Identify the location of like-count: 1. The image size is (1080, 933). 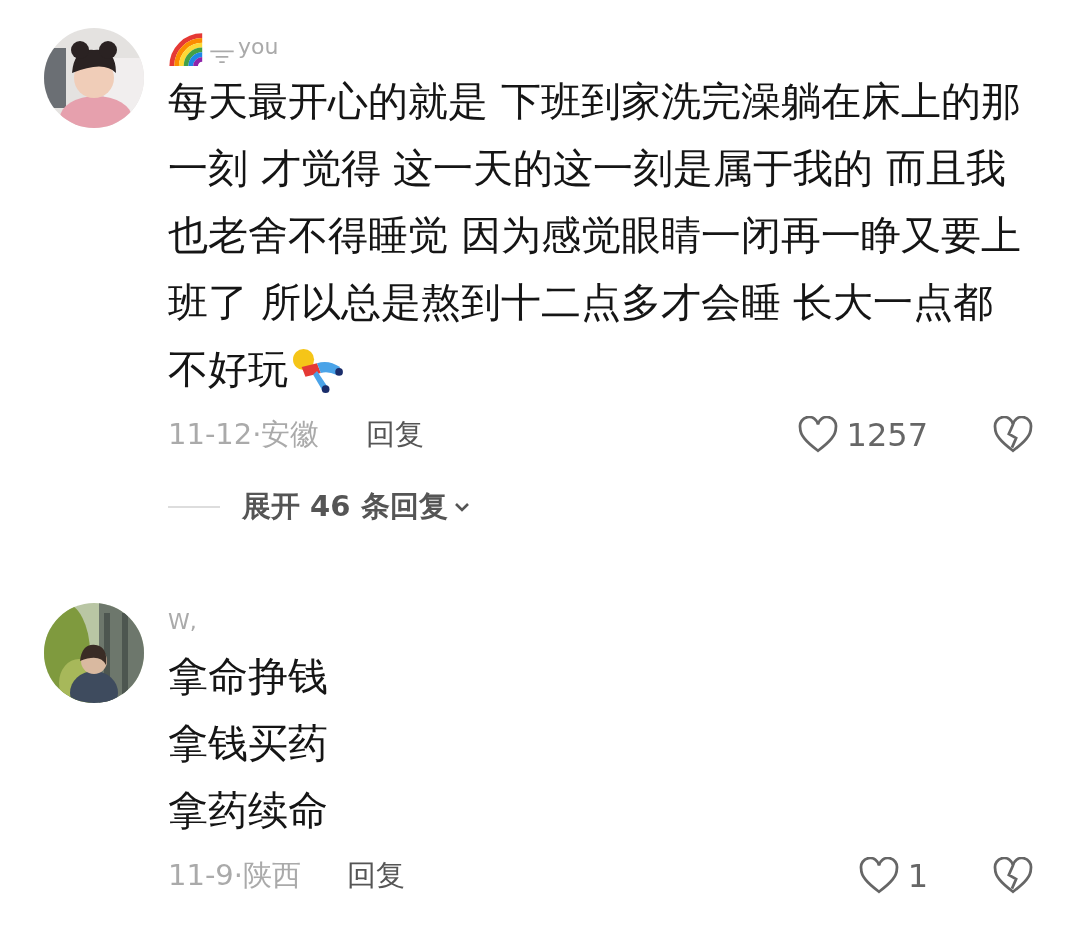
(917, 876).